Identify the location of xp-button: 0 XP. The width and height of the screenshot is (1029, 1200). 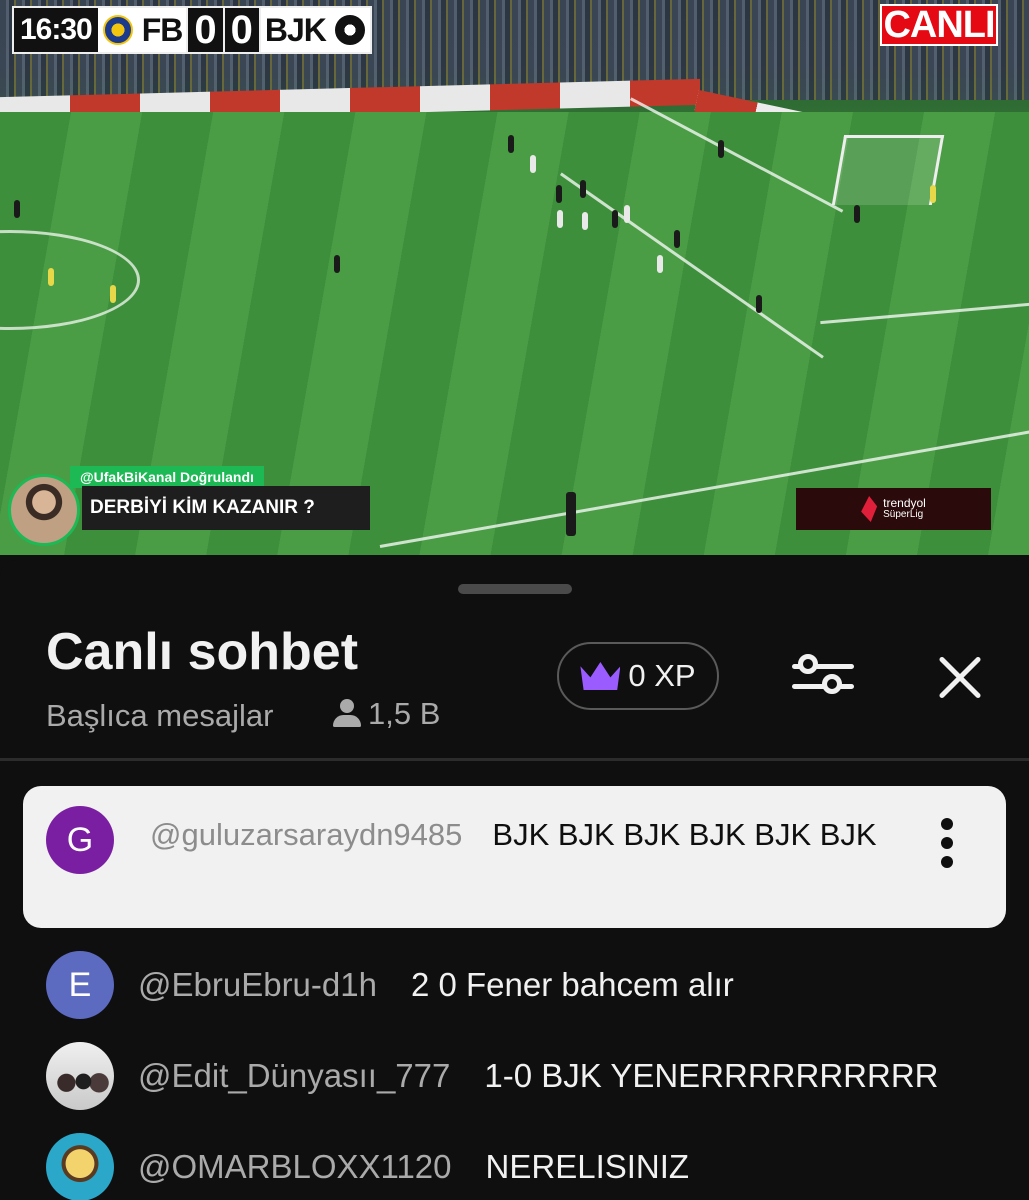
(638, 676).